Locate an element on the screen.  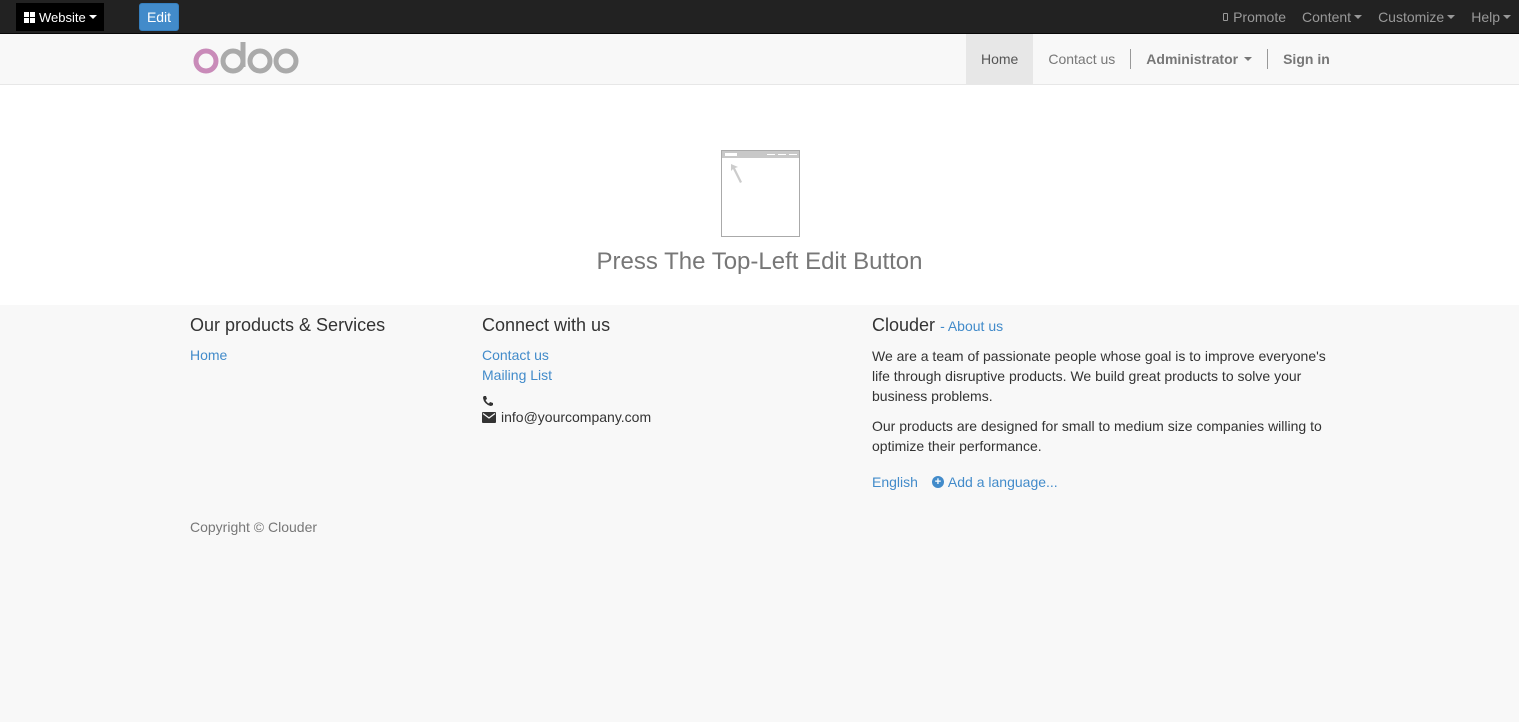
content-menu: Content is located at coordinates (1332, 17).